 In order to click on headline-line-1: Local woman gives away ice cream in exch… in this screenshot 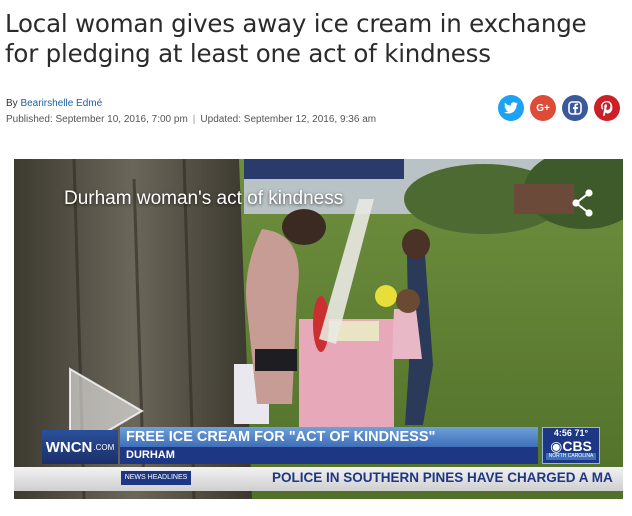, I will do `click(296, 23)`.